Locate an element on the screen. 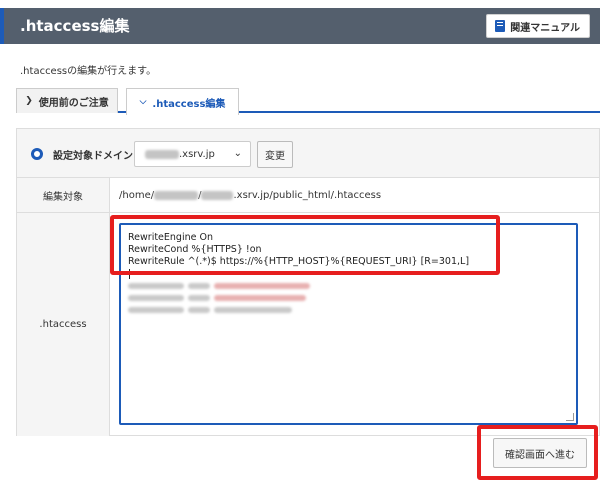  target-path-suffix: .xsrv.jp/public_html/.htaccess is located at coordinates (307, 195).